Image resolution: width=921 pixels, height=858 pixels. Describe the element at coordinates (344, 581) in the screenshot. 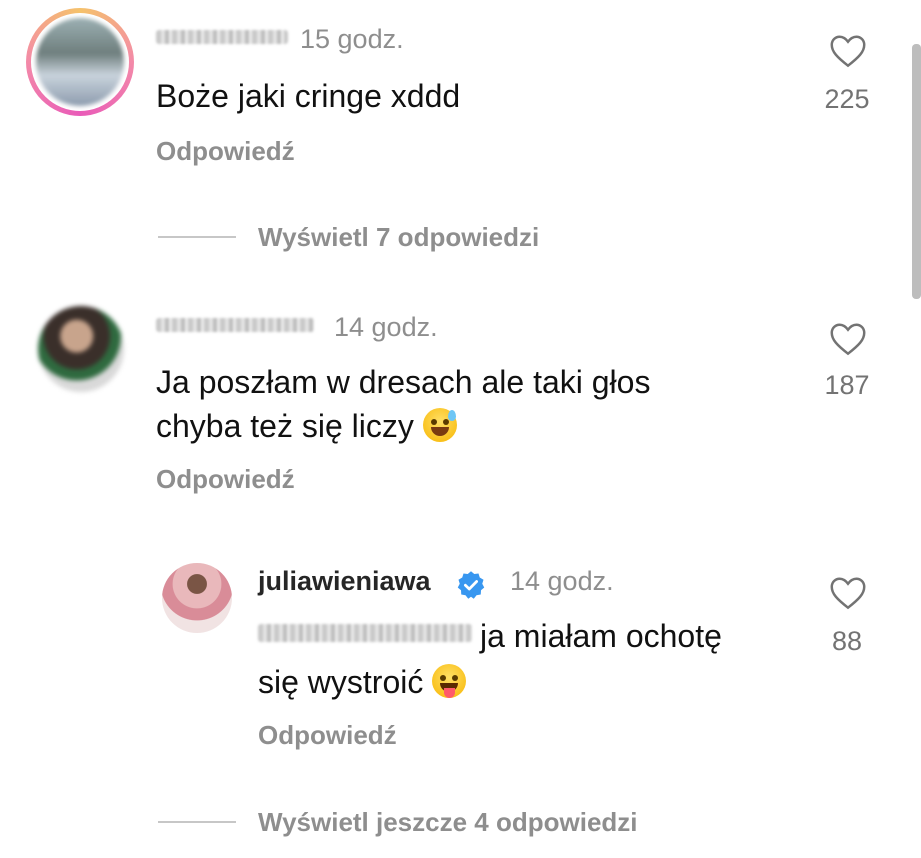

I see `username: juliawieniawa` at that location.